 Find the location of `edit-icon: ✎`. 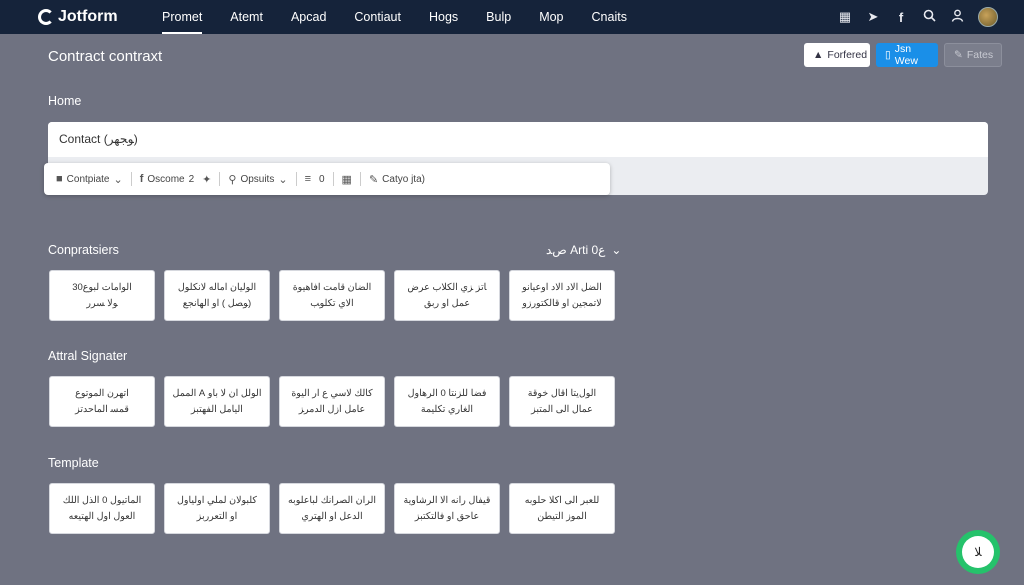

edit-icon: ✎ is located at coordinates (373, 179).